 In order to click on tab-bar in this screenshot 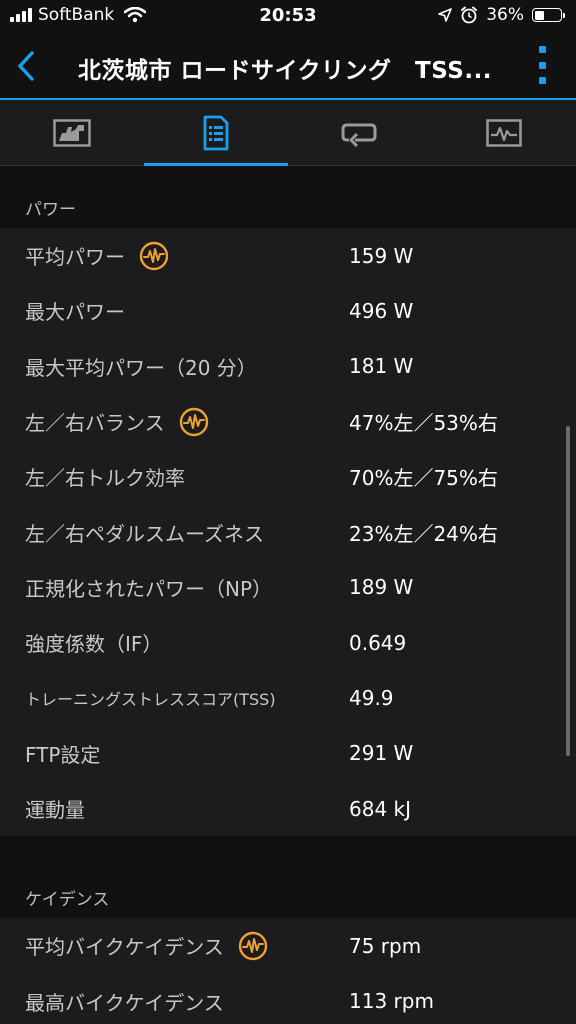, I will do `click(288, 133)`.